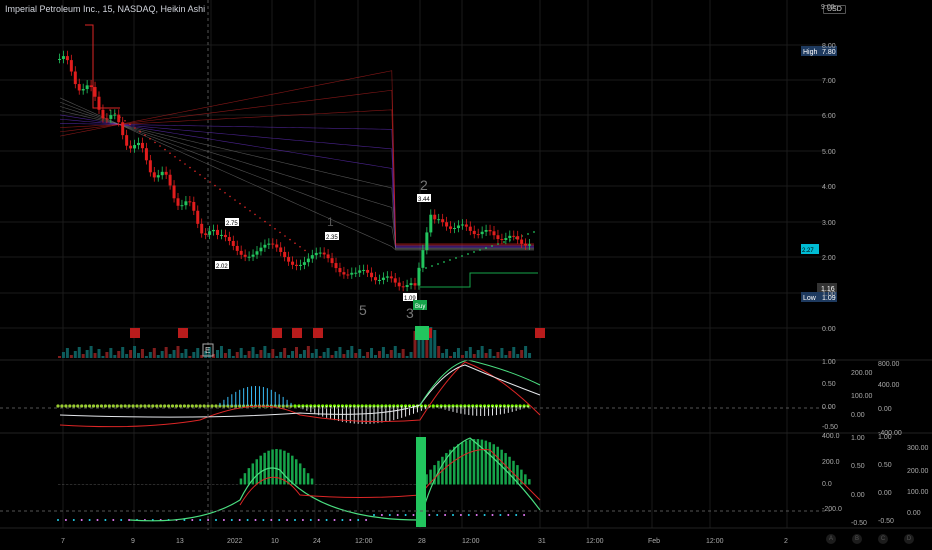  Describe the element at coordinates (857, 539) in the screenshot. I see `pane-button-b: B` at that location.